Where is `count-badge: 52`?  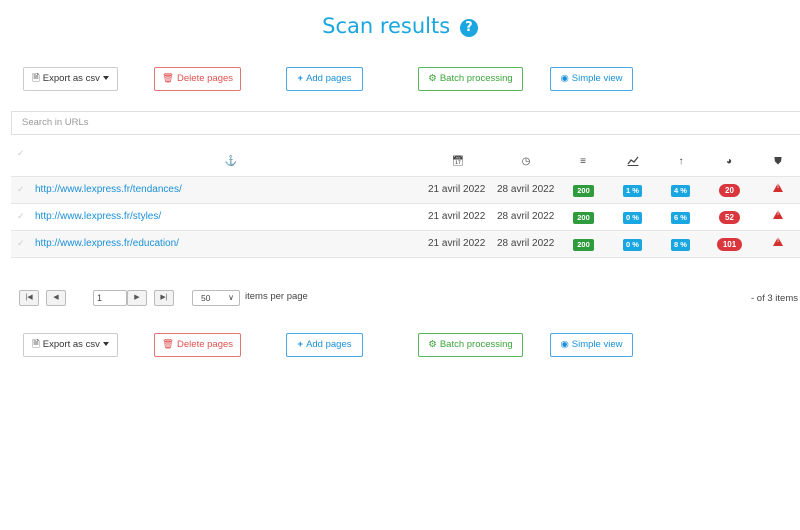
count-badge: 52 is located at coordinates (729, 217).